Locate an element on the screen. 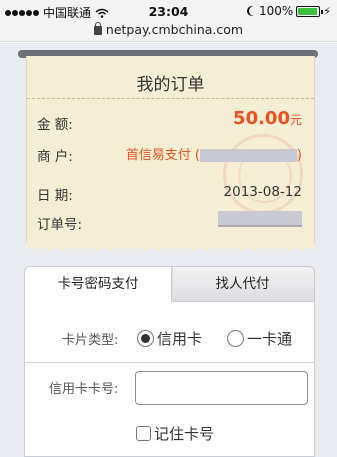 The height and width of the screenshot is (457, 337). tab-pay-for-me: 找人代付 is located at coordinates (236, 284).